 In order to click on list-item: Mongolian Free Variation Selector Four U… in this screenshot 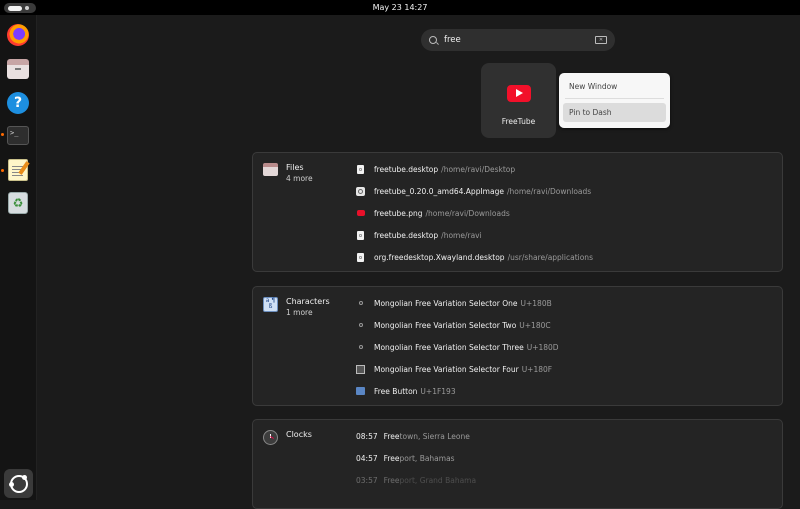, I will do `click(457, 369)`.